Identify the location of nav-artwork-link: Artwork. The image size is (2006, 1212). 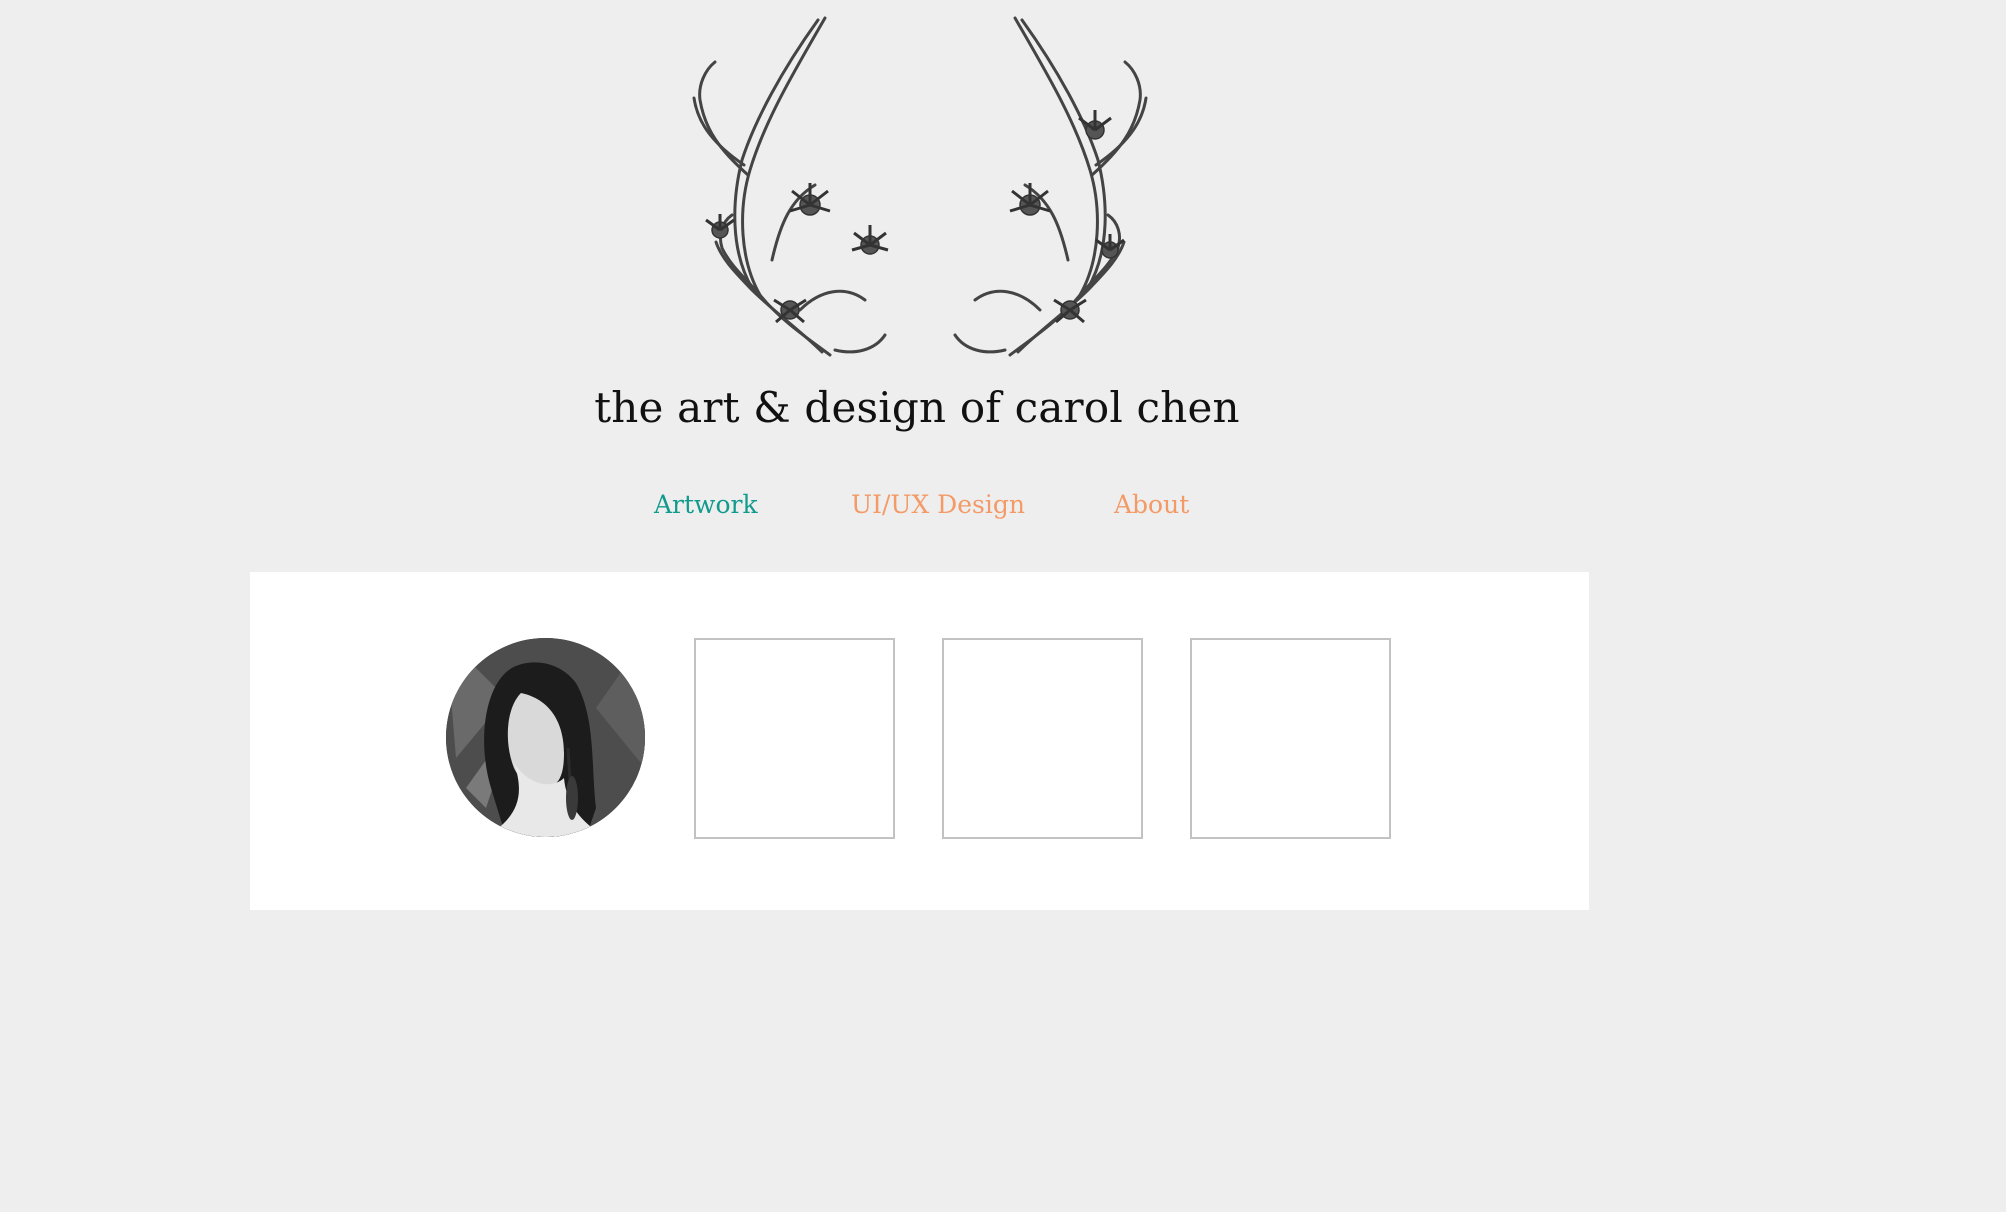
(706, 504).